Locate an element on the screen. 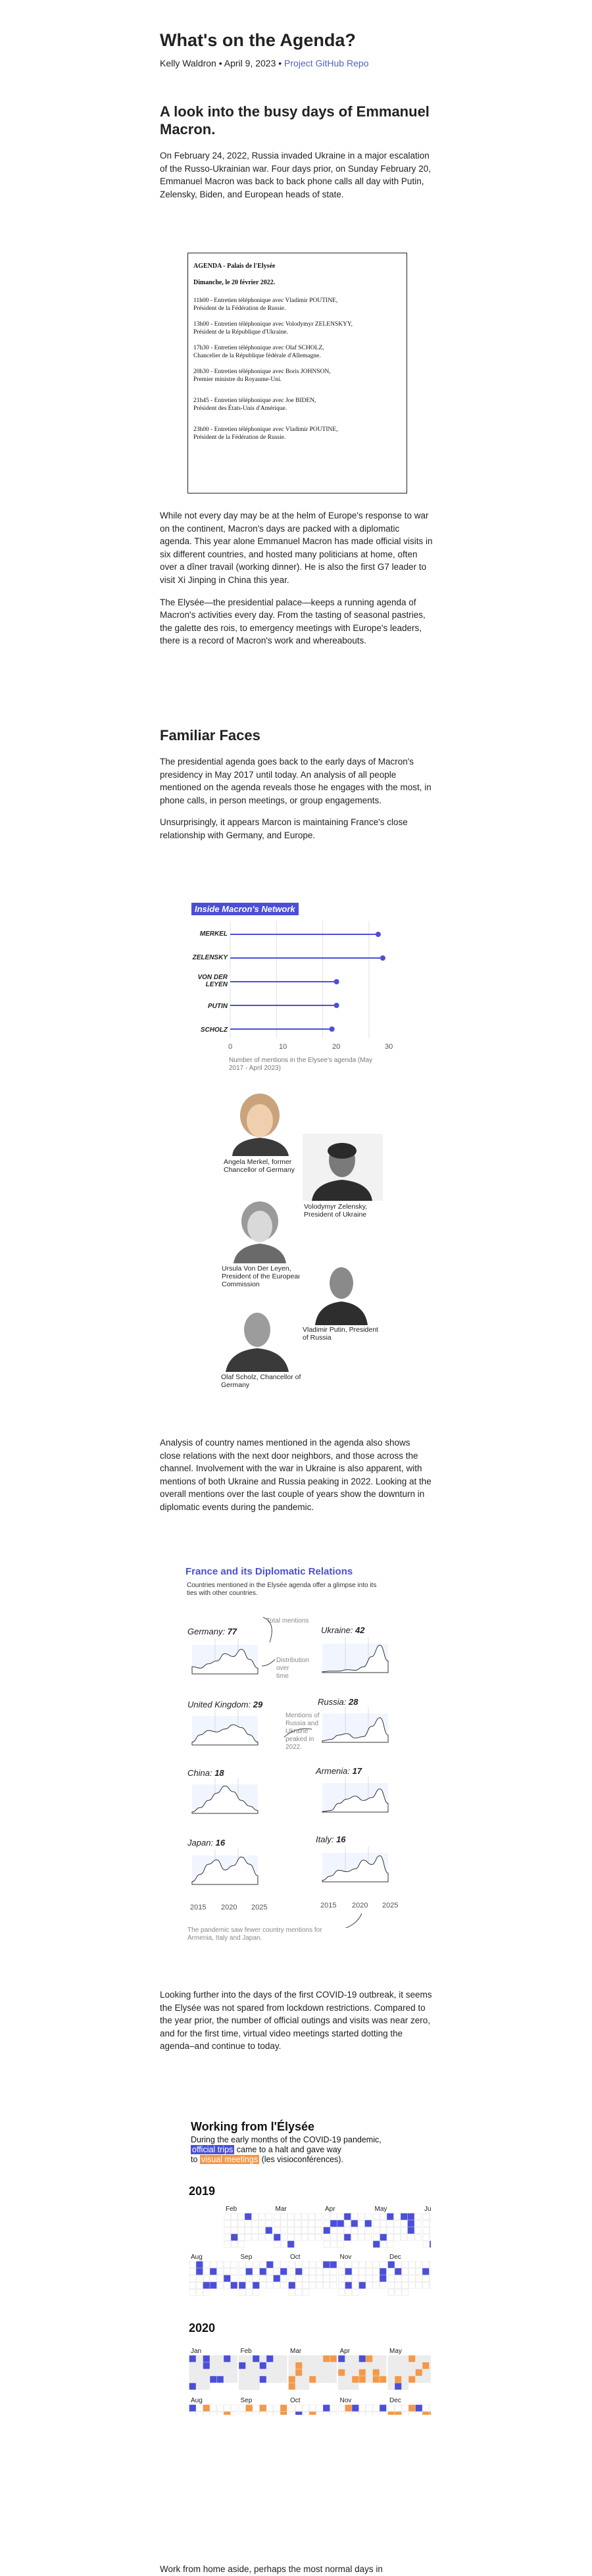 Image resolution: width=592 pixels, height=2576 pixels. small-multiple-japan is located at coordinates (225, 1867).